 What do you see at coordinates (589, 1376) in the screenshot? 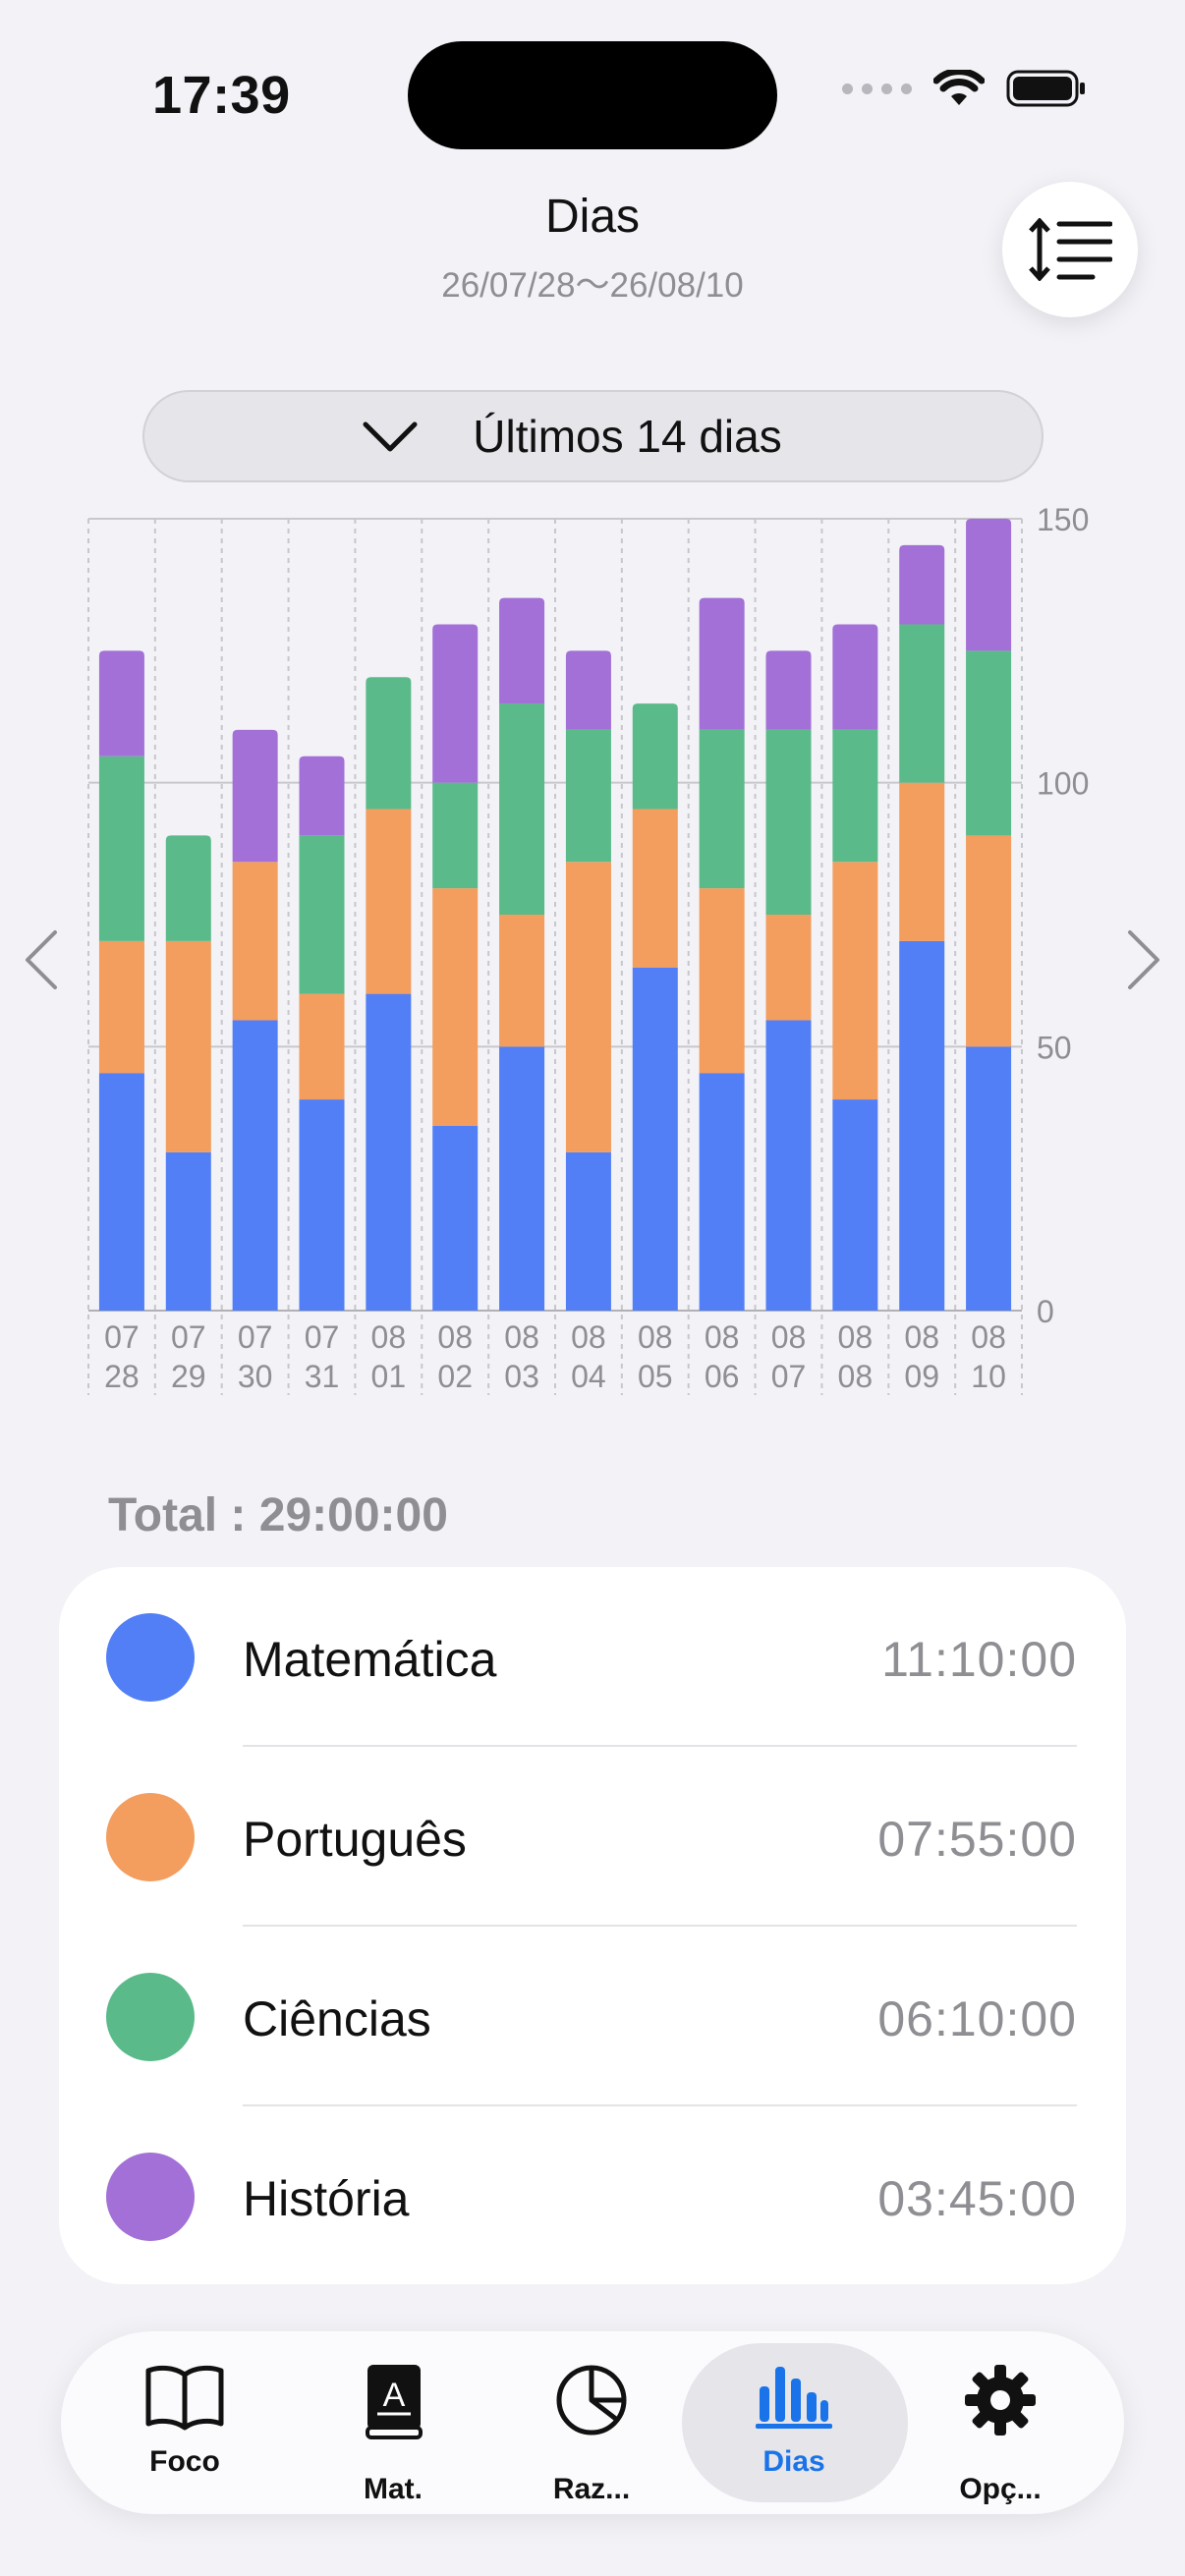
I see `x-tick-label: 04` at bounding box center [589, 1376].